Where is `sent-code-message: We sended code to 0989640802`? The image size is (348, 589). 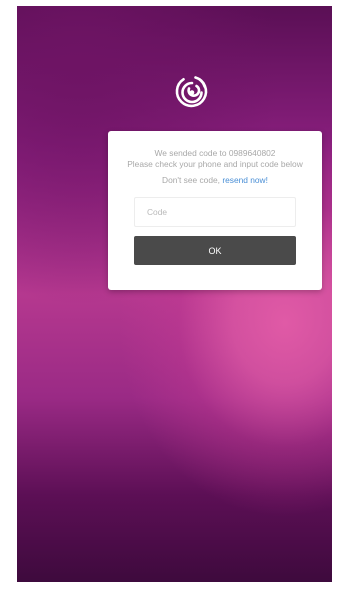
sent-code-message: We sended code to 0989640802 is located at coordinates (215, 153).